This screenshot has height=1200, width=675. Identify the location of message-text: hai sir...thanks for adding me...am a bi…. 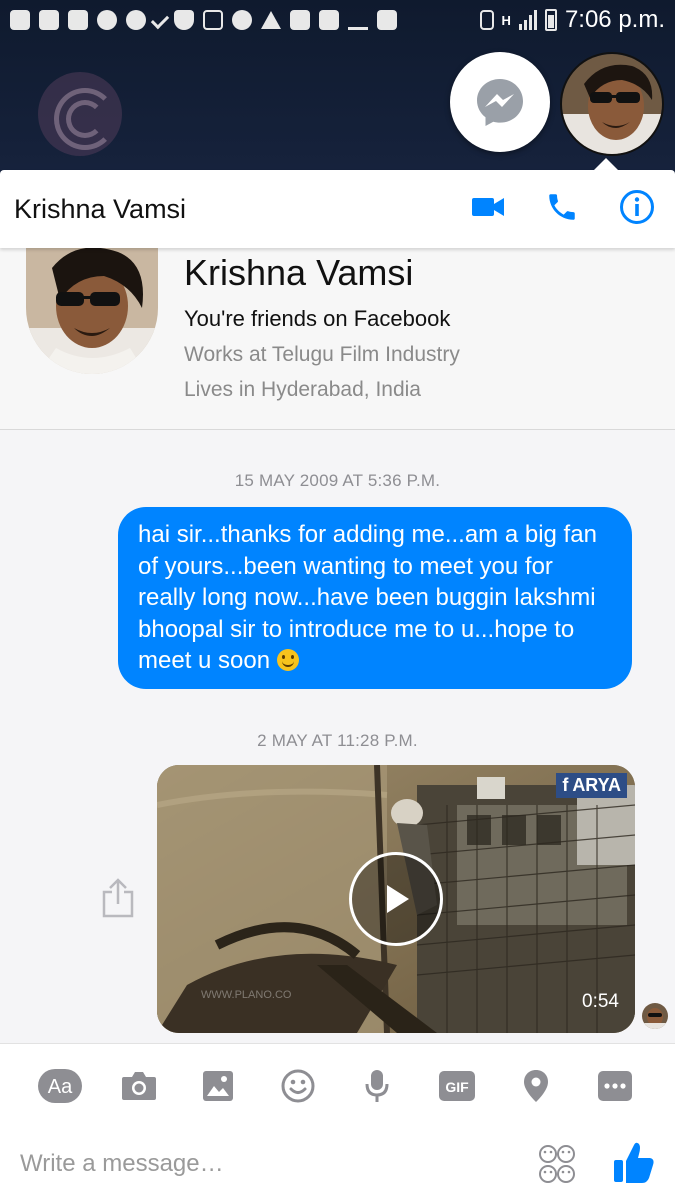
(367, 597).